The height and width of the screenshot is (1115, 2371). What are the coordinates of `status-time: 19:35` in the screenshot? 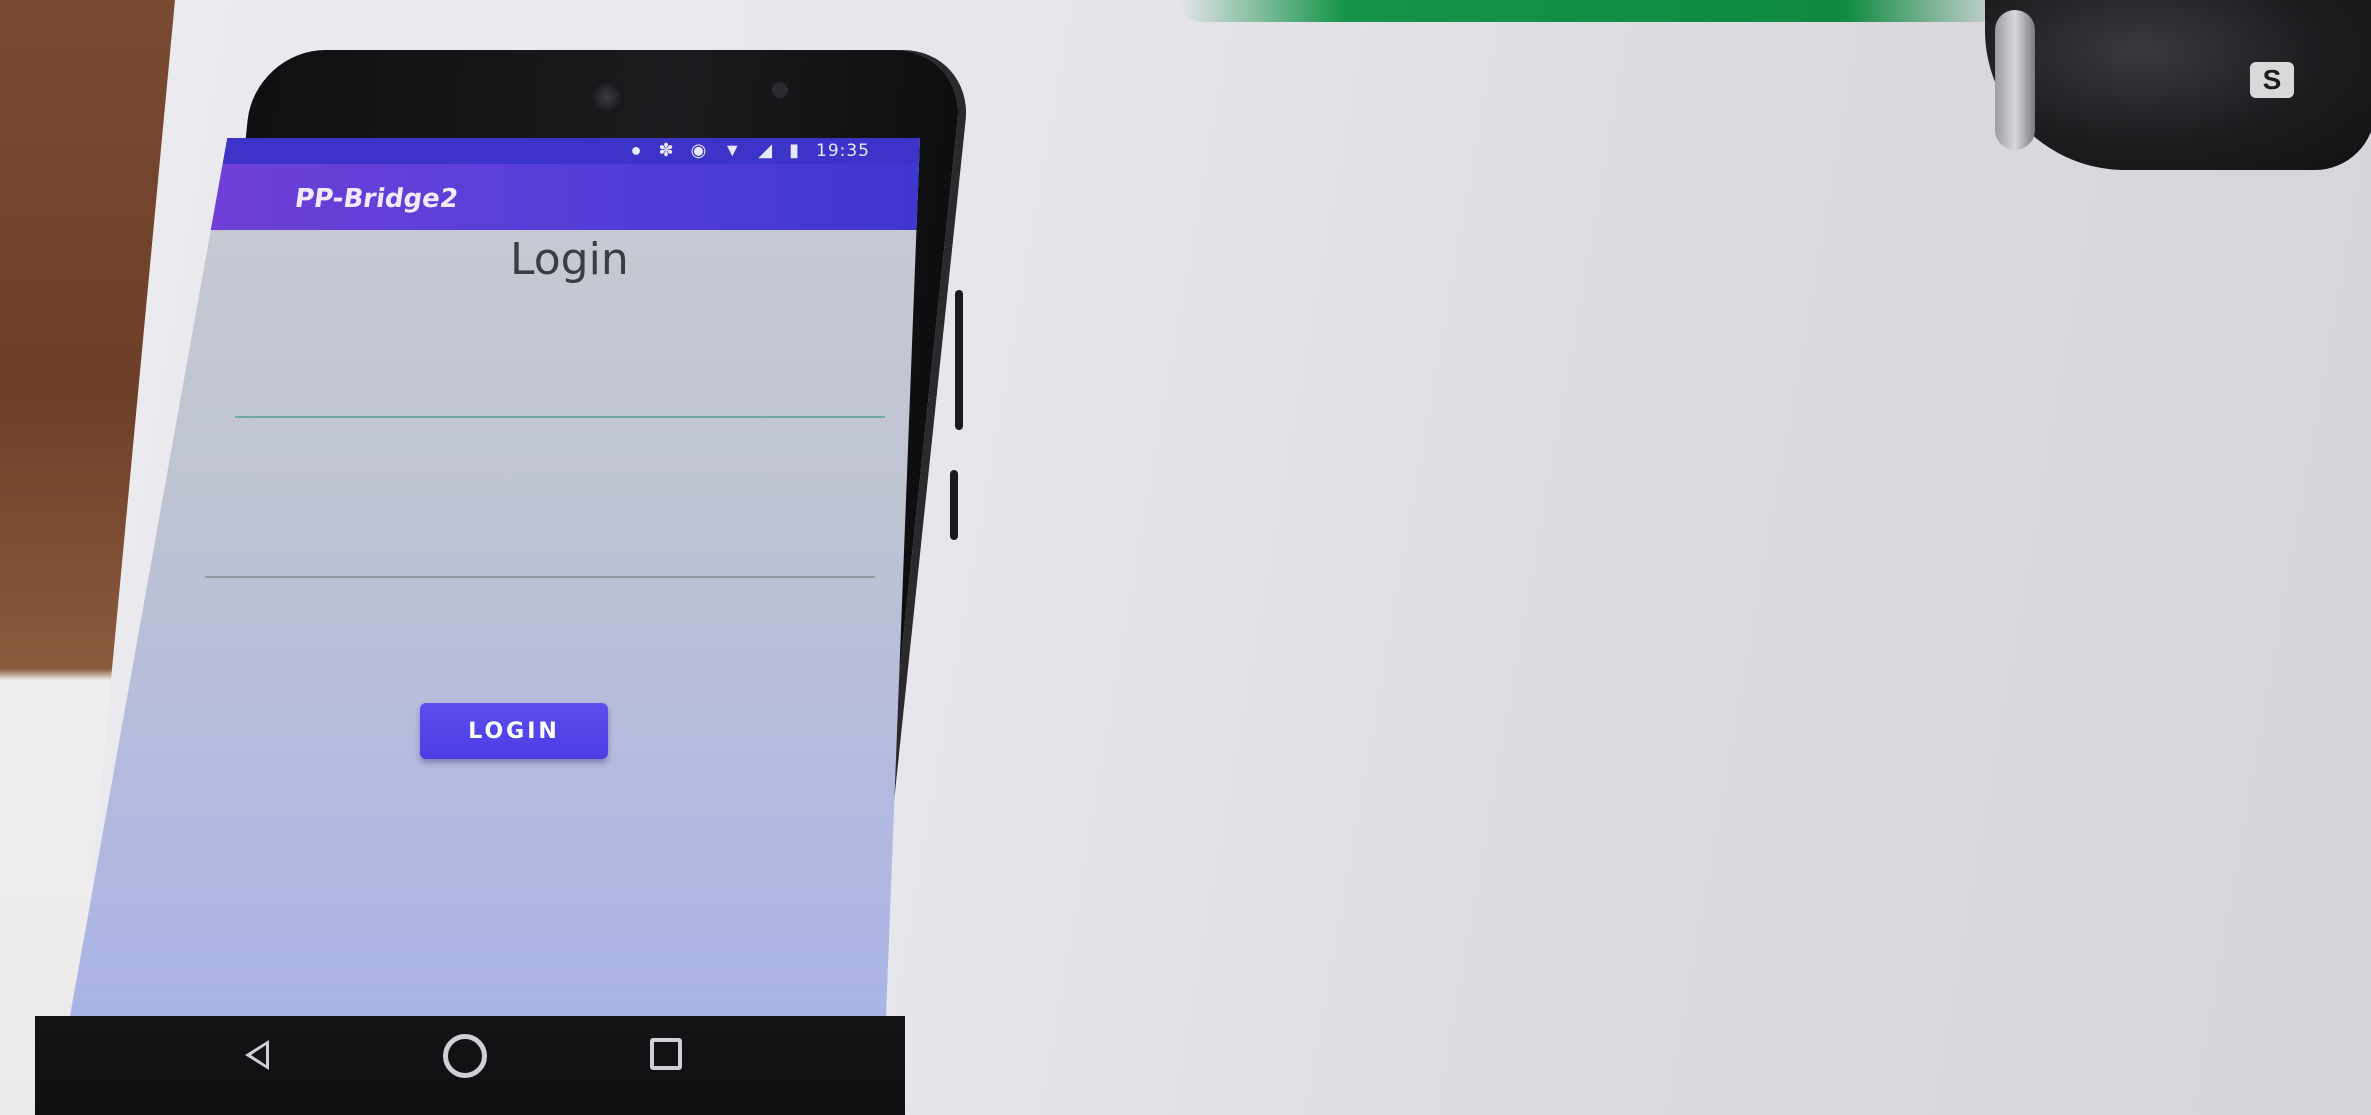 It's located at (843, 151).